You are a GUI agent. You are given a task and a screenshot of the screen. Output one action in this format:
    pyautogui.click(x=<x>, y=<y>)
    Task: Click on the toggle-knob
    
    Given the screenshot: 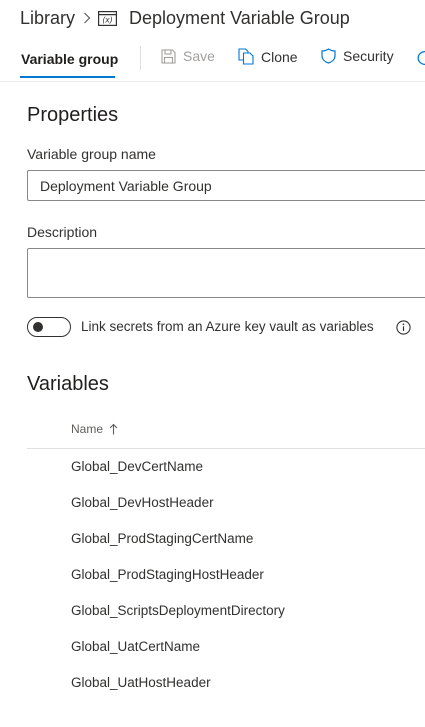 What is the action you would take?
    pyautogui.click(x=38, y=327)
    